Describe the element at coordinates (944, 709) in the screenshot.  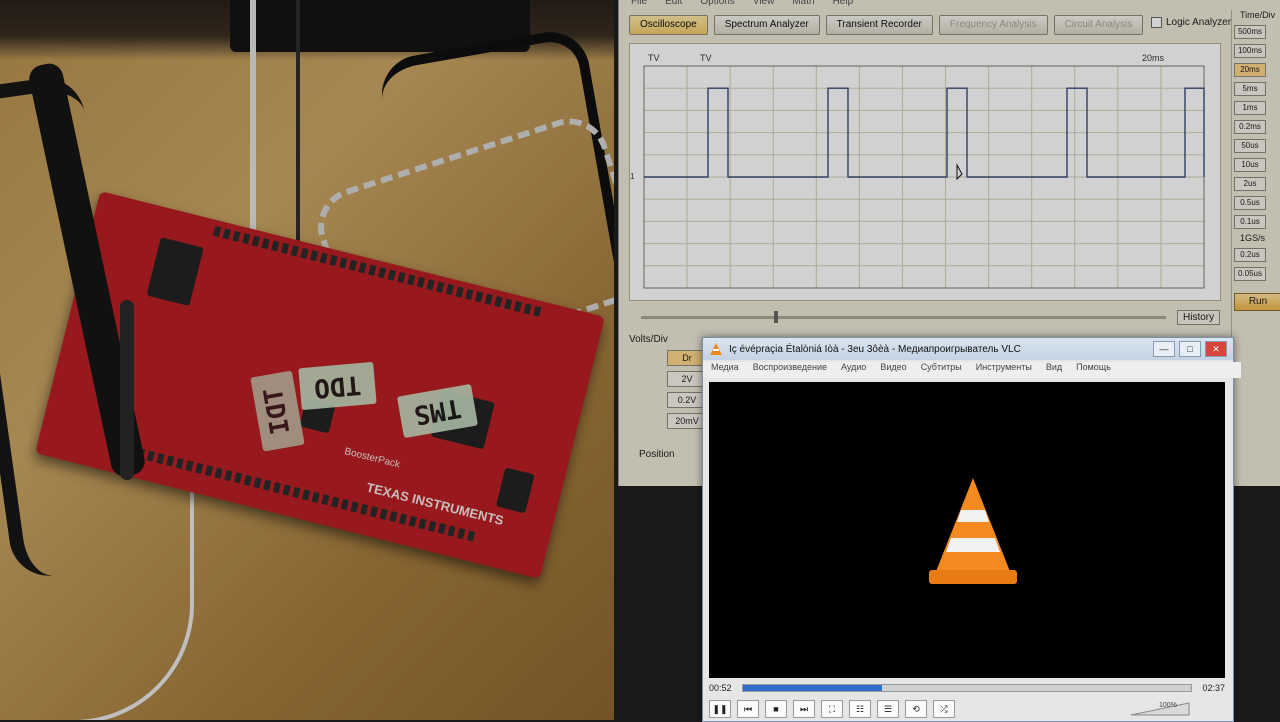
I see `shuffle-icon: ⤮` at that location.